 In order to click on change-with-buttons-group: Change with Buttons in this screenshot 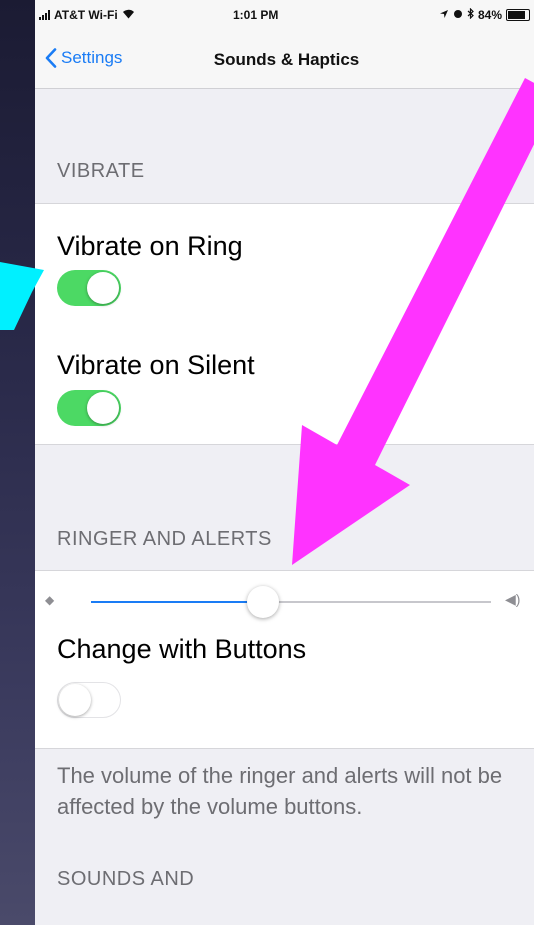, I will do `click(284, 689)`.